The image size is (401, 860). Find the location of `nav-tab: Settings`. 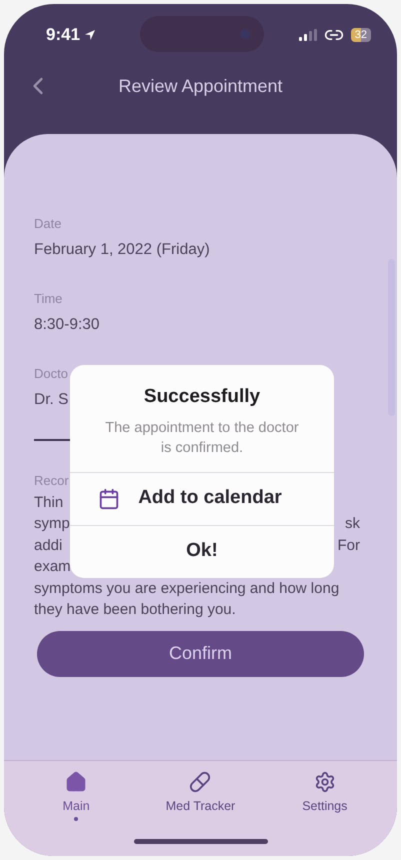

nav-tab: Settings is located at coordinates (325, 796).